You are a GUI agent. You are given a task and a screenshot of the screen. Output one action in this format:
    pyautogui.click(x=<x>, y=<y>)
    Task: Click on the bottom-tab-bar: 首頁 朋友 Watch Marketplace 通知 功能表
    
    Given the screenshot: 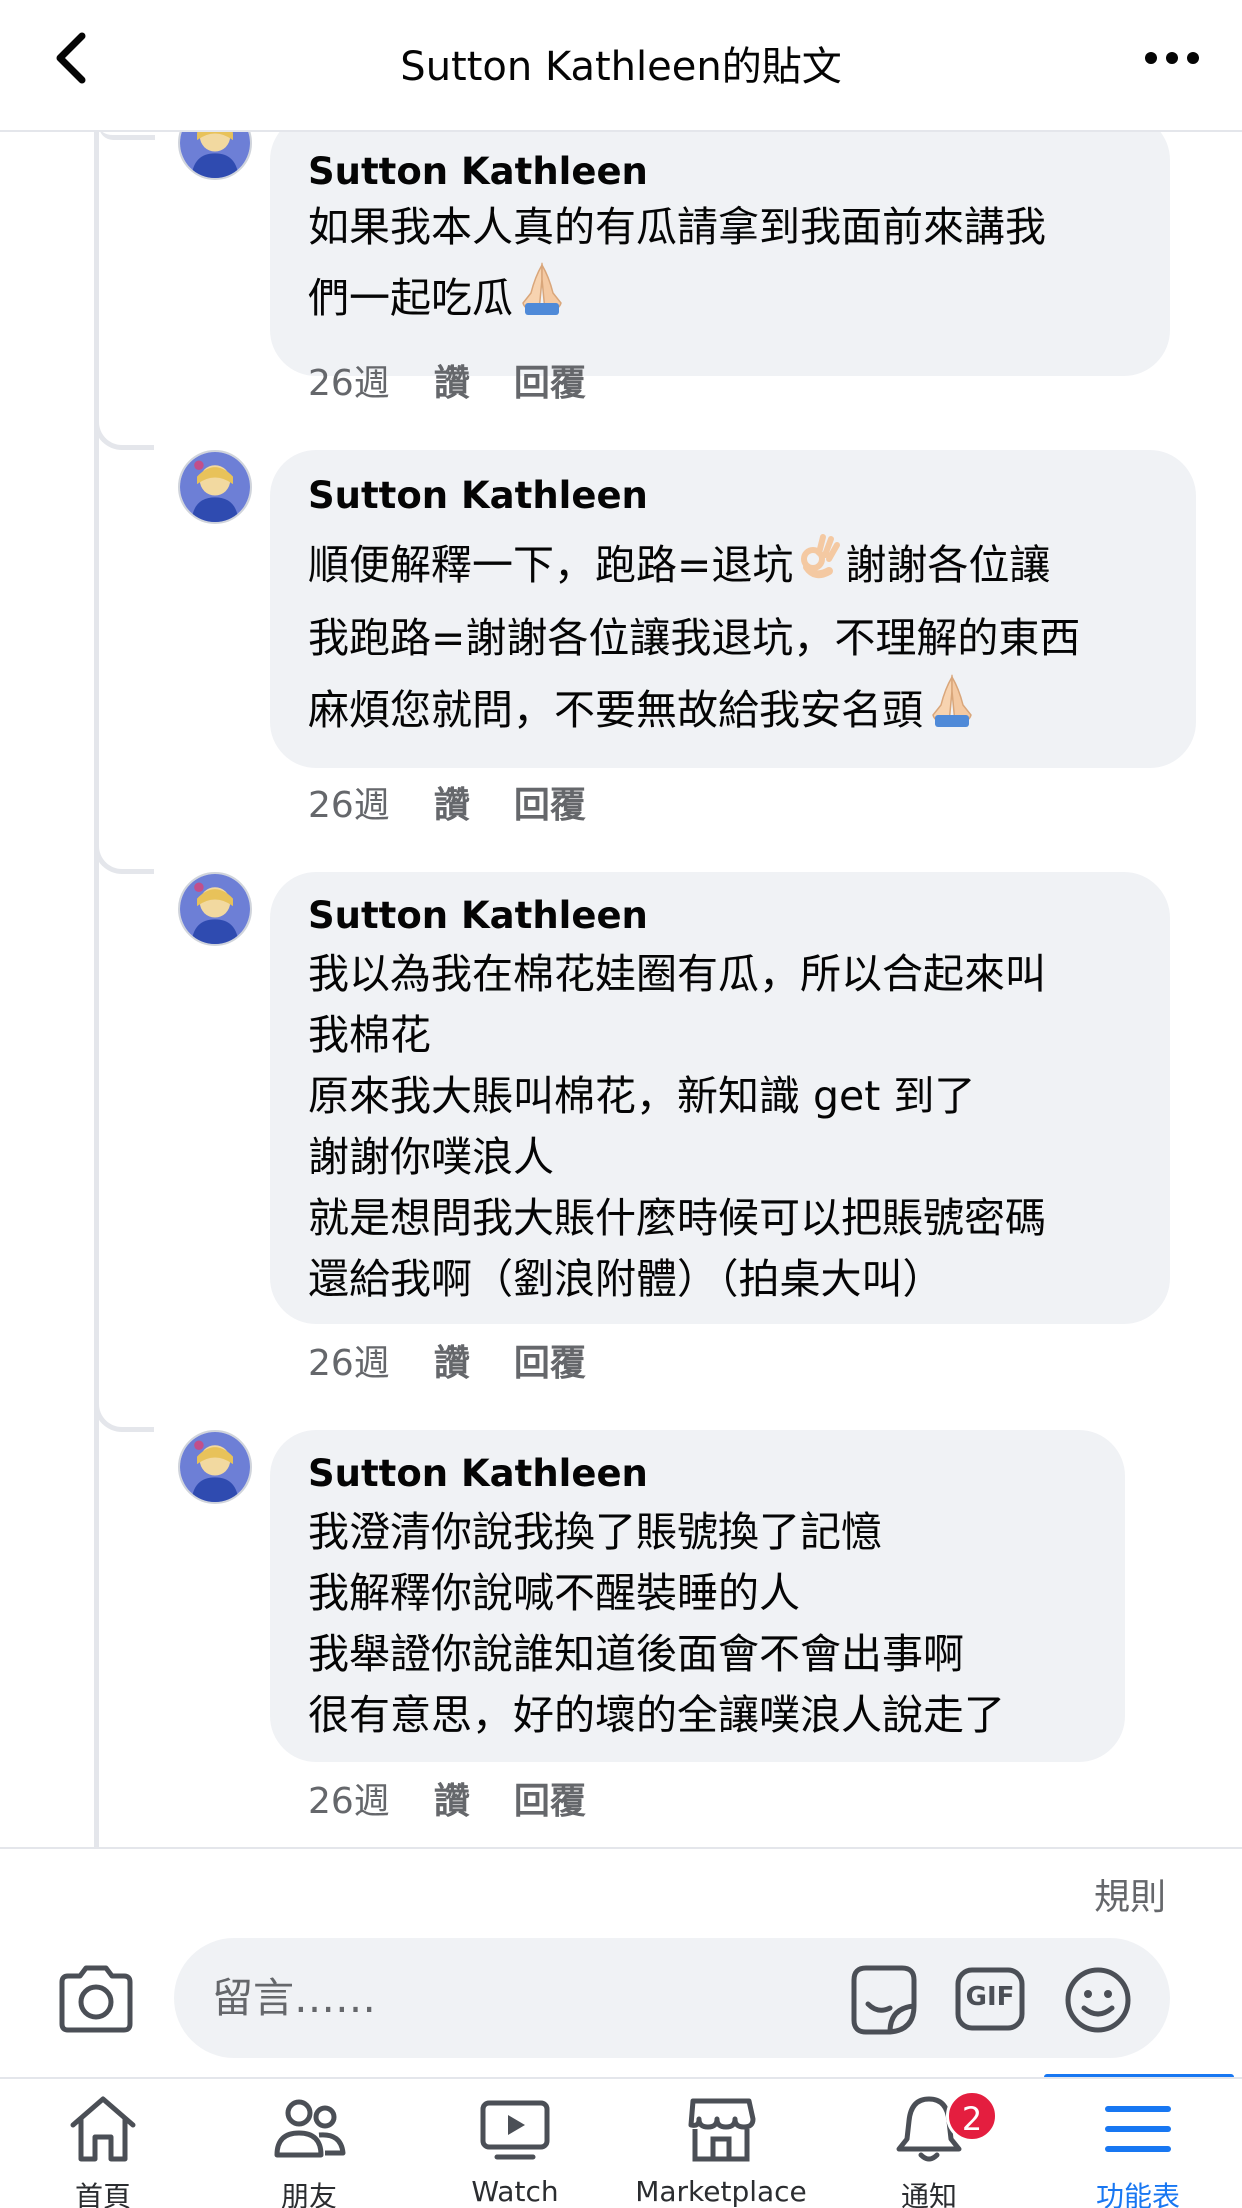 What is the action you would take?
    pyautogui.click(x=621, y=2142)
    